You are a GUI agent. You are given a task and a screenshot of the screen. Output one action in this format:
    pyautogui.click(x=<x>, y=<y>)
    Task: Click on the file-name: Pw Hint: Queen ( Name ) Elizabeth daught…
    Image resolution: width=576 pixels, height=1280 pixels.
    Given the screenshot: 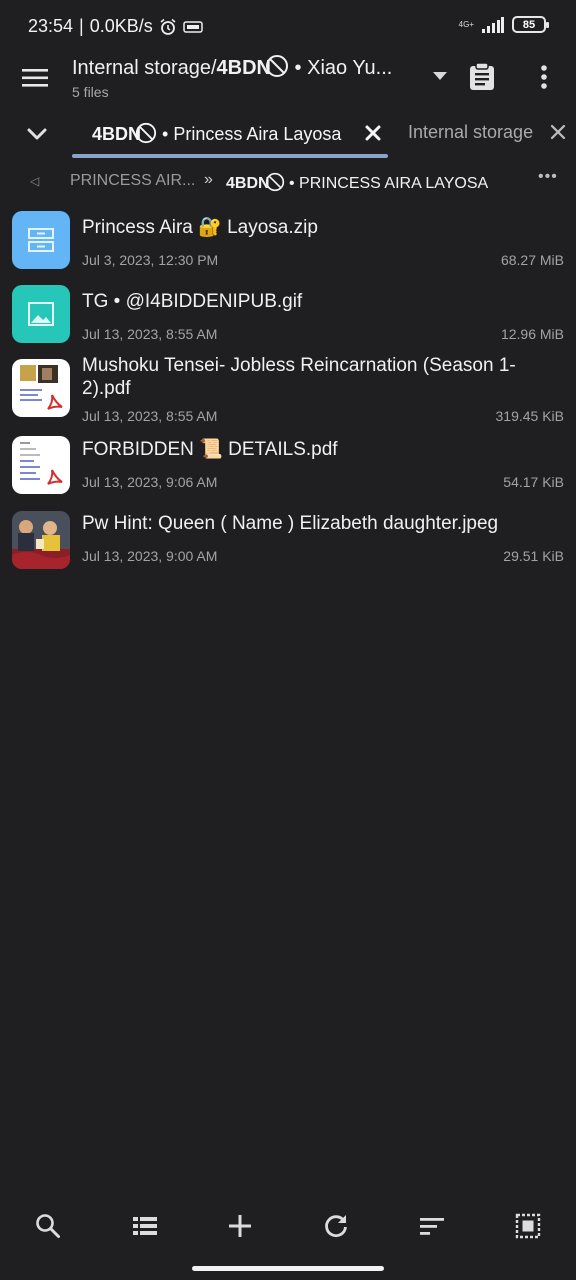 What is the action you would take?
    pyautogui.click(x=290, y=523)
    